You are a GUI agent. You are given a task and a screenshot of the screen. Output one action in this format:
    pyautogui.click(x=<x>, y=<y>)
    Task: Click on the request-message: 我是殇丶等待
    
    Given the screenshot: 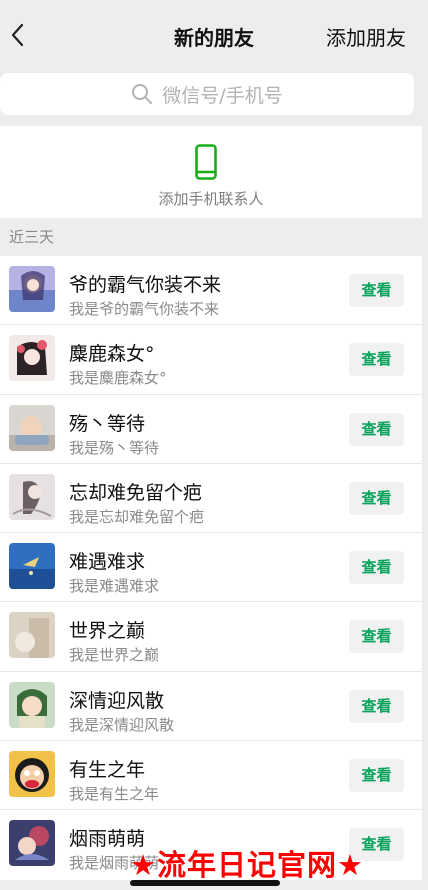 What is the action you would take?
    pyautogui.click(x=114, y=447)
    